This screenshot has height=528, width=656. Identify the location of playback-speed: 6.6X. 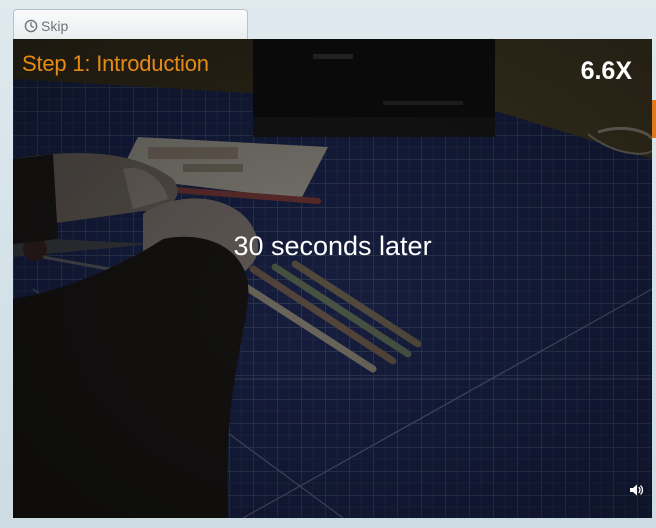
(606, 71).